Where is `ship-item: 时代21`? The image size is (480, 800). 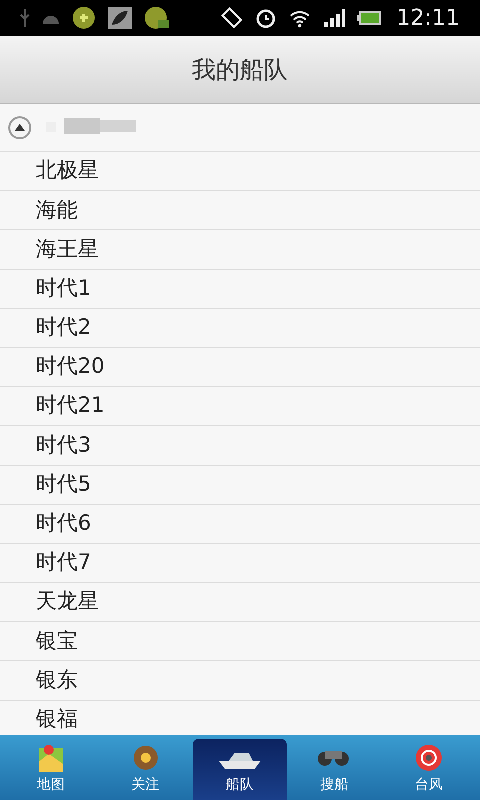 ship-item: 时代21 is located at coordinates (70, 406).